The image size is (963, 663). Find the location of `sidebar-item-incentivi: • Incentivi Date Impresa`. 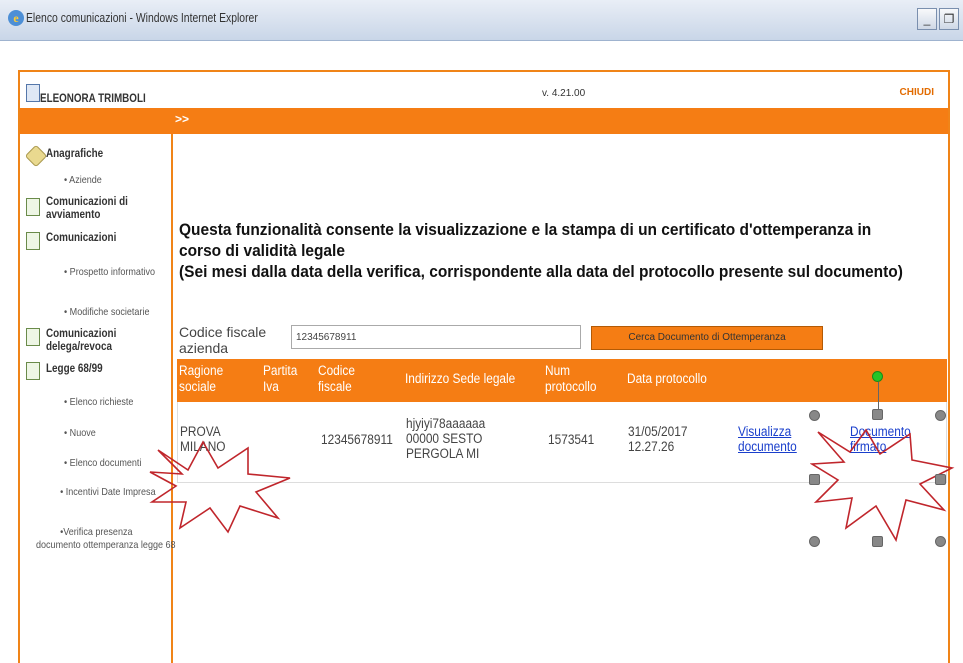

sidebar-item-incentivi: • Incentivi Date Impresa is located at coordinates (98, 492).